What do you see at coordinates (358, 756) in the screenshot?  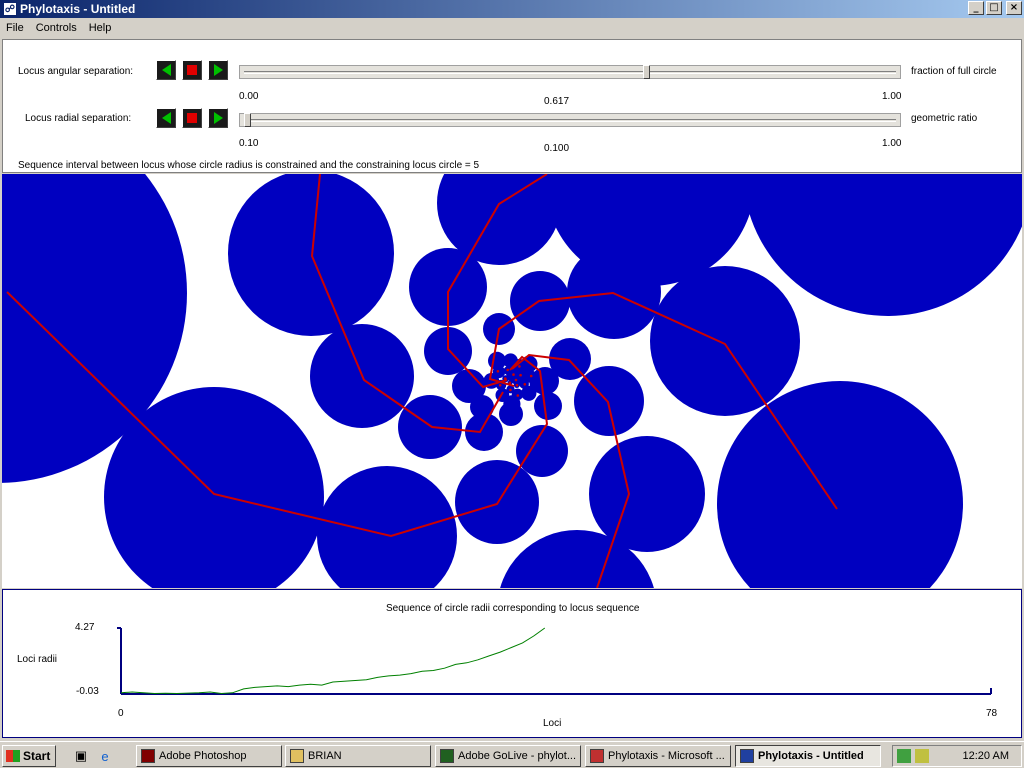 I see `taskbar-task: BRIAN` at bounding box center [358, 756].